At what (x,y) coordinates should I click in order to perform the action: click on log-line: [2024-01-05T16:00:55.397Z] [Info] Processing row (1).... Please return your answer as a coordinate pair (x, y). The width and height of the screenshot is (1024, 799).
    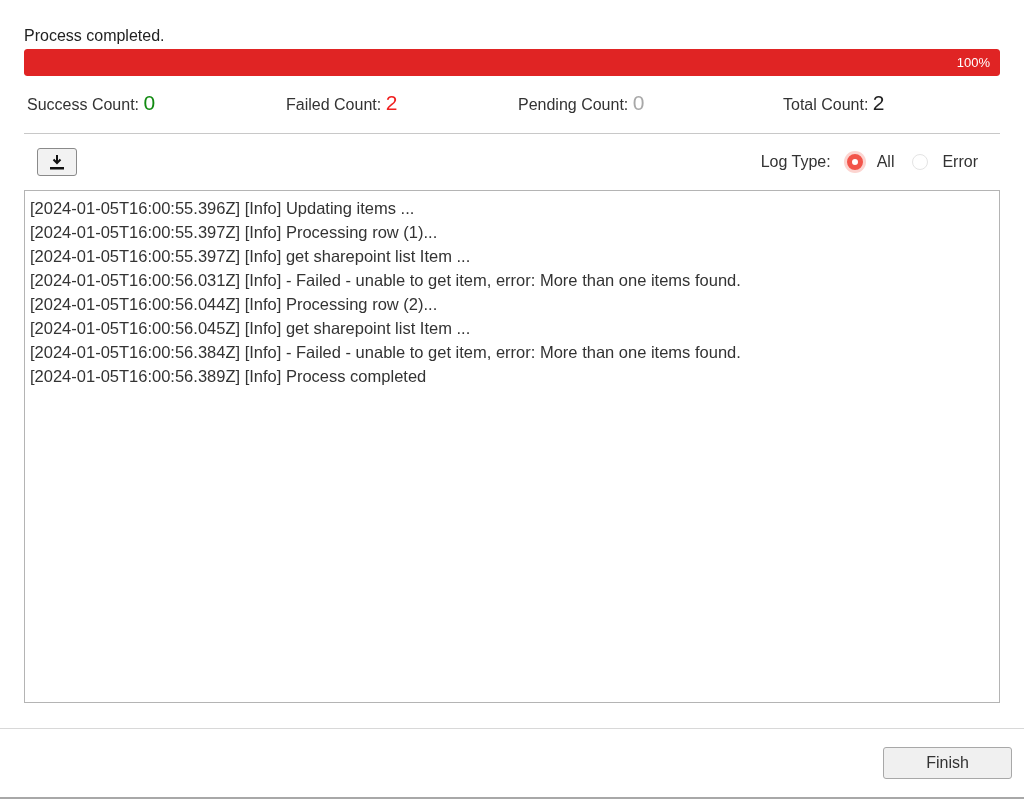
    Looking at the image, I should click on (234, 232).